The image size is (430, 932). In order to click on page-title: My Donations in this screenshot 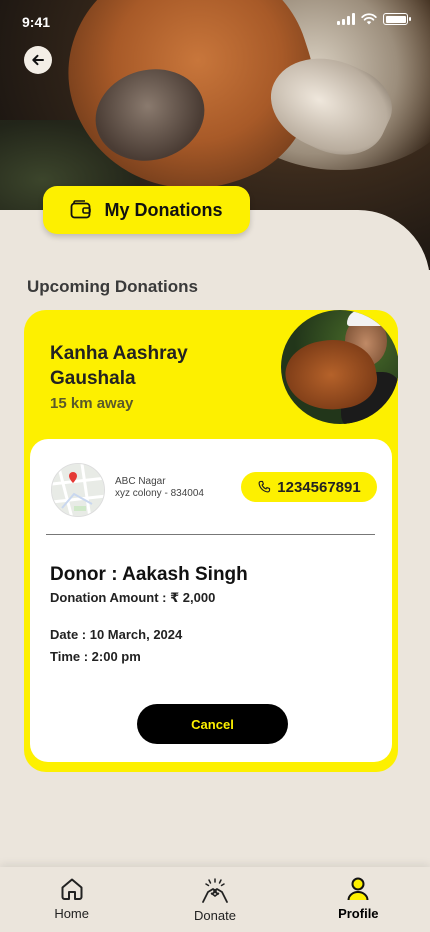, I will do `click(163, 209)`.